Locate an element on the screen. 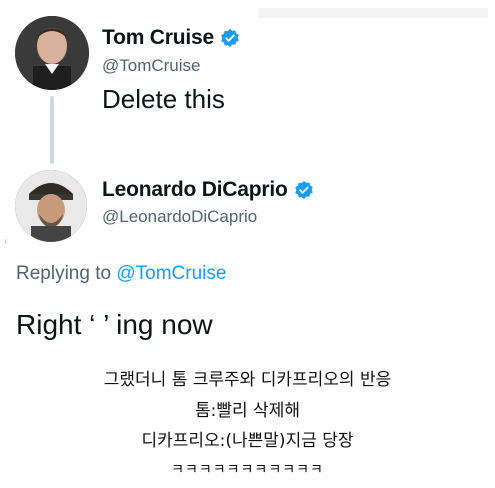  caption-line-3: 디카프리오:(나쁜말)지금 당장 is located at coordinates (247, 441).